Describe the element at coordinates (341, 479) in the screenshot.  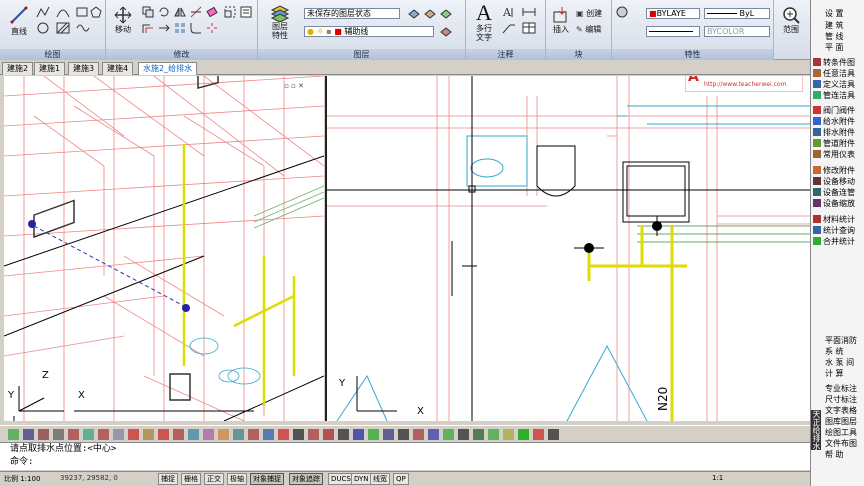
I see `status-toggle-button: DUCS` at that location.